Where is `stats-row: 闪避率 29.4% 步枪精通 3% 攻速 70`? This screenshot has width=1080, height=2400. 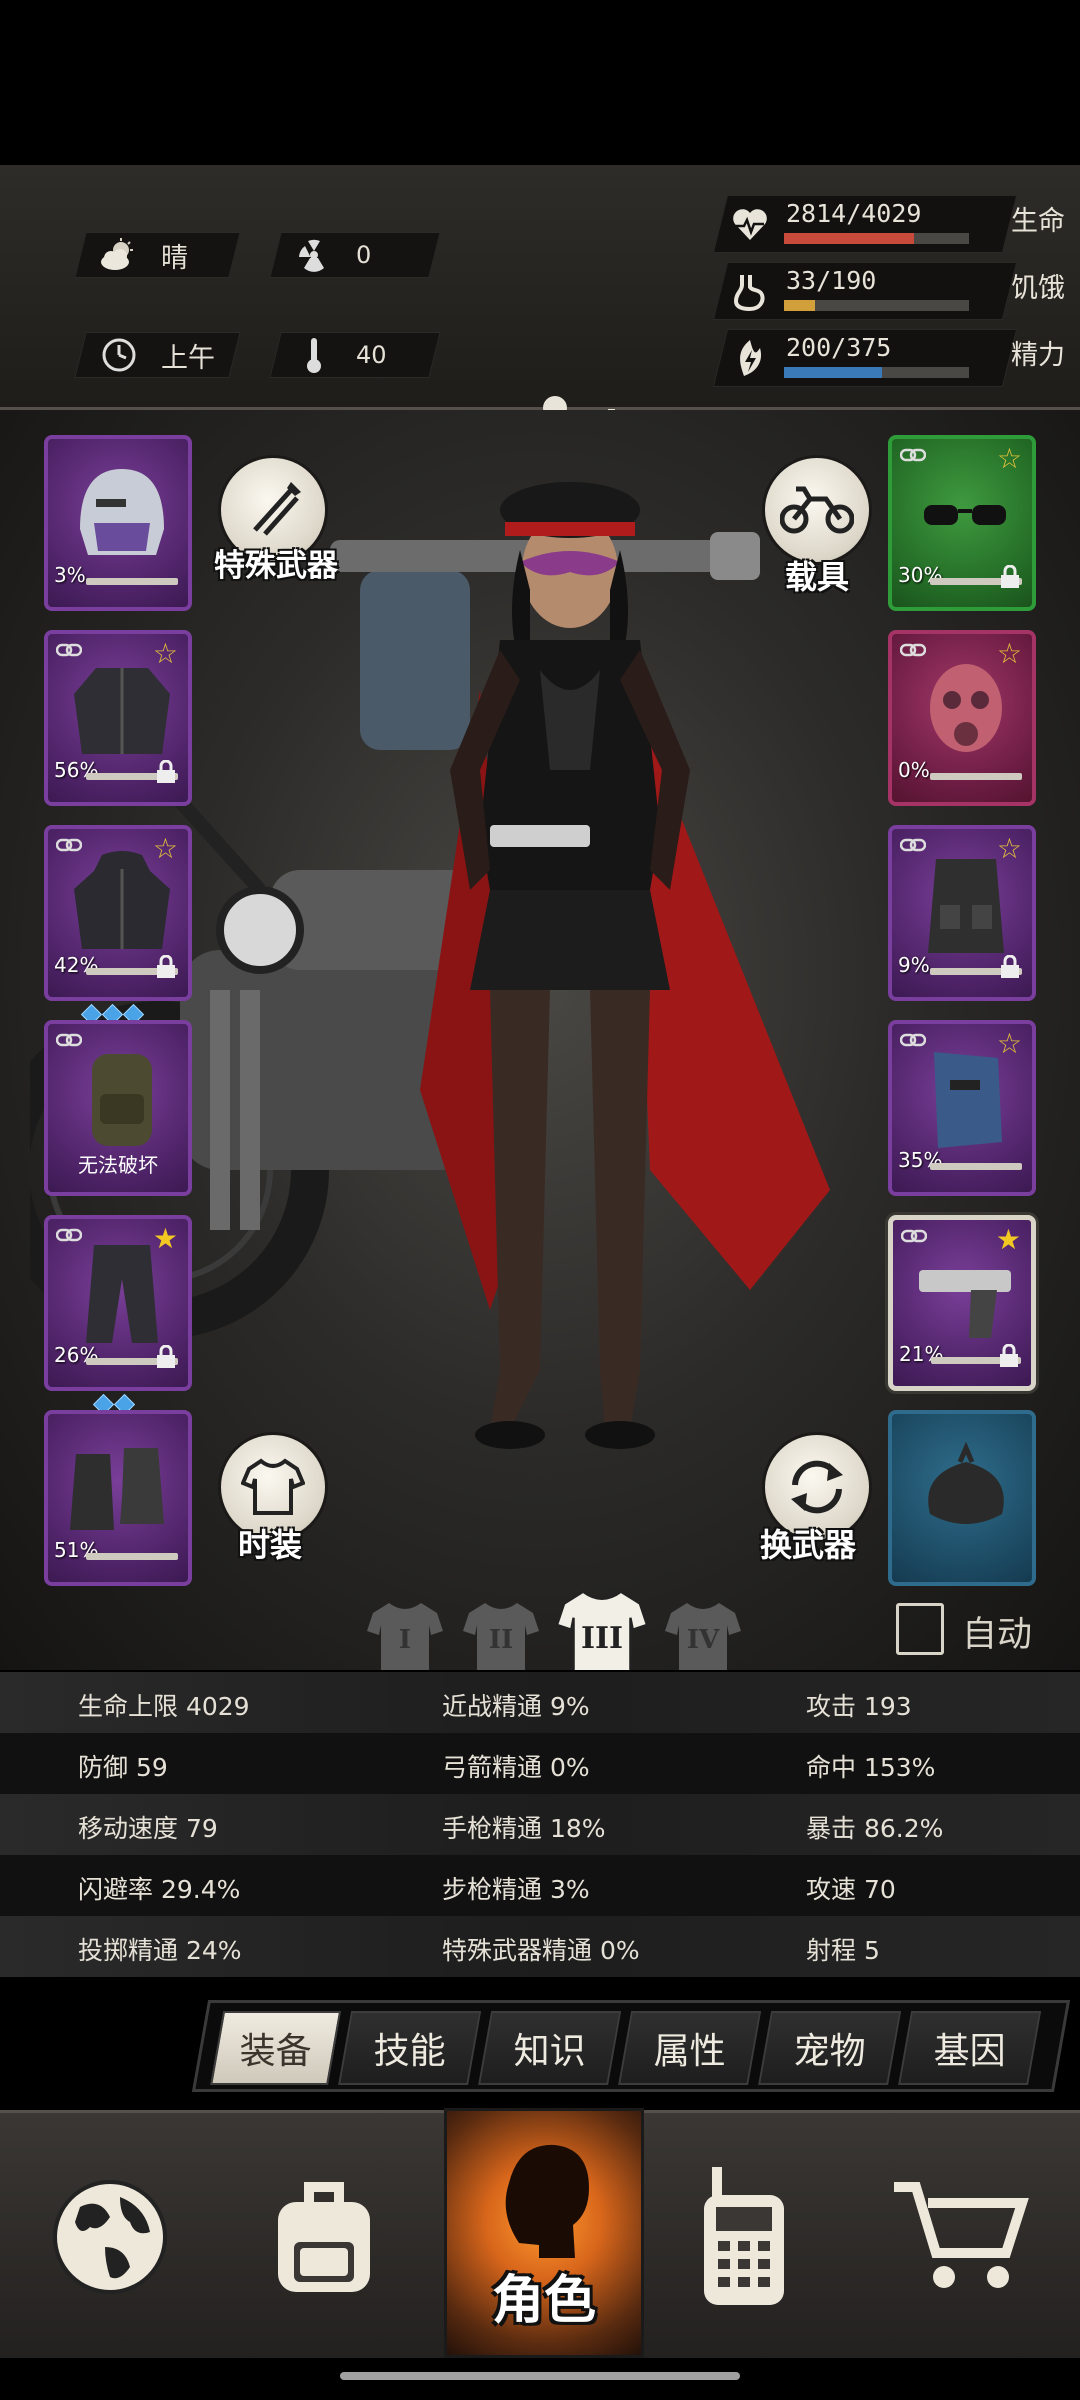 stats-row: 闪避率 29.4% 步枪精通 3% 攻速 70 is located at coordinates (540, 1885).